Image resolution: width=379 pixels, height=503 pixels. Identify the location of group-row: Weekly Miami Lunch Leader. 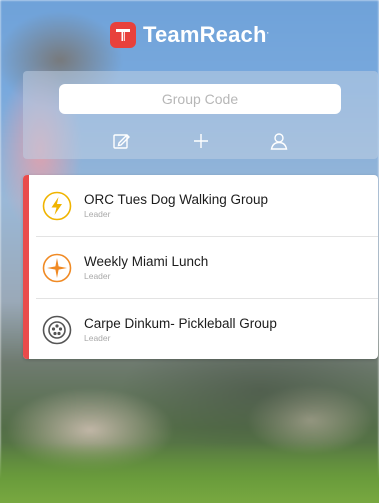
(203, 267).